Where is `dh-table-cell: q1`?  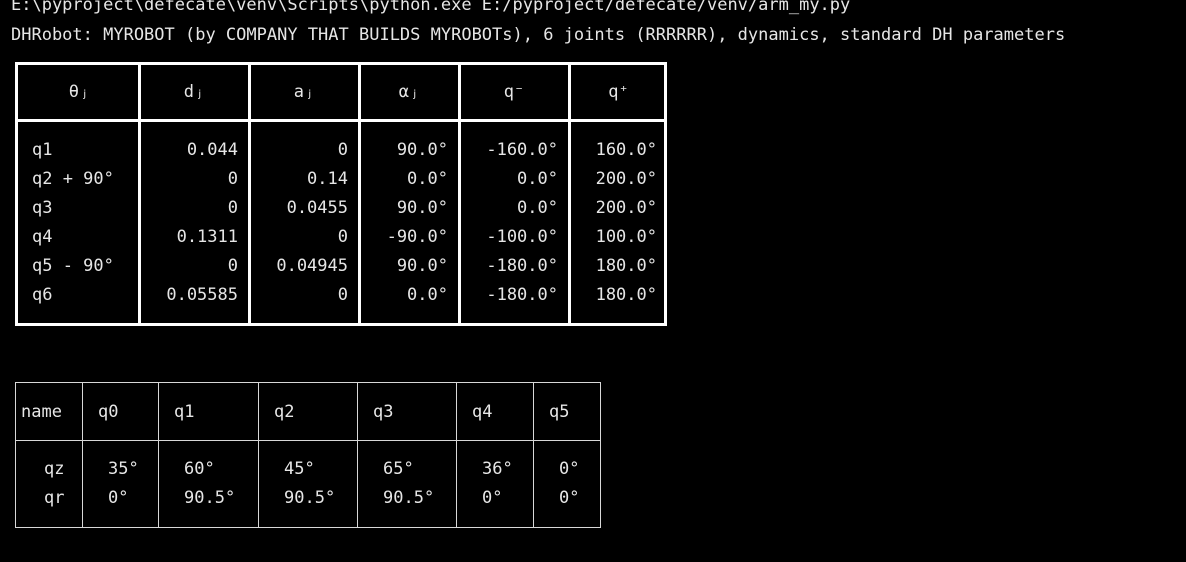
dh-table-cell: q1 is located at coordinates (42, 150).